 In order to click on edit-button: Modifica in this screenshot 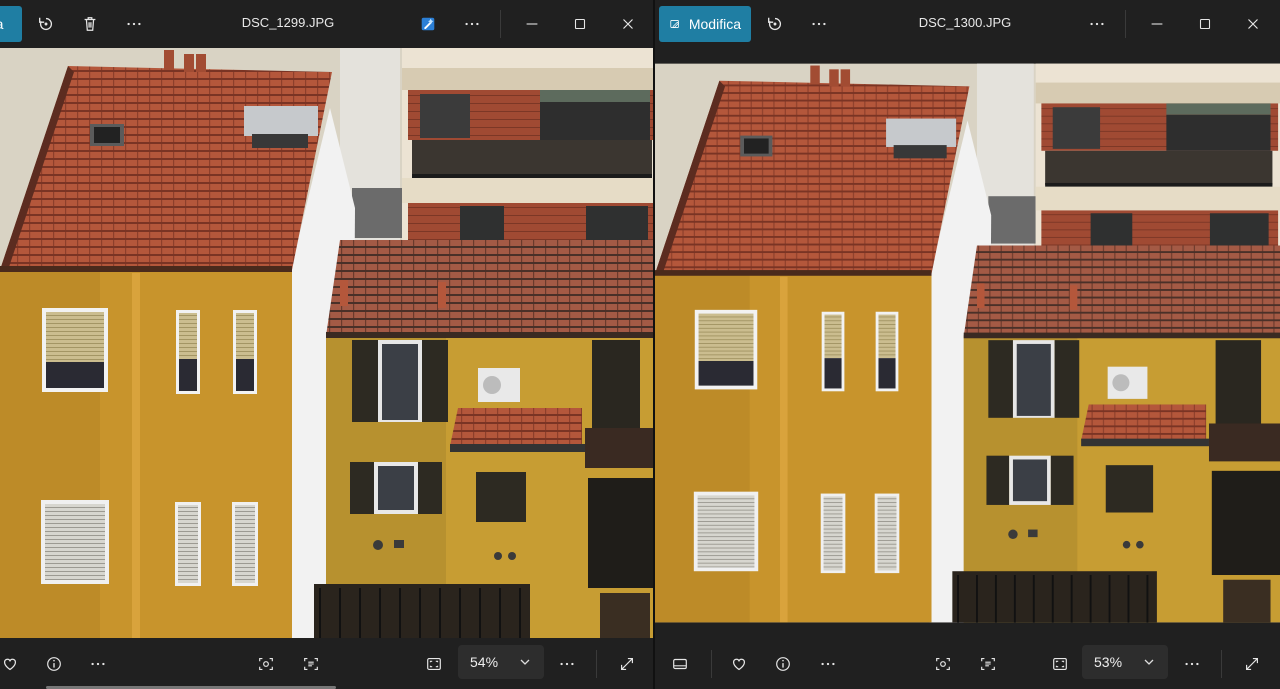, I will do `click(705, 24)`.